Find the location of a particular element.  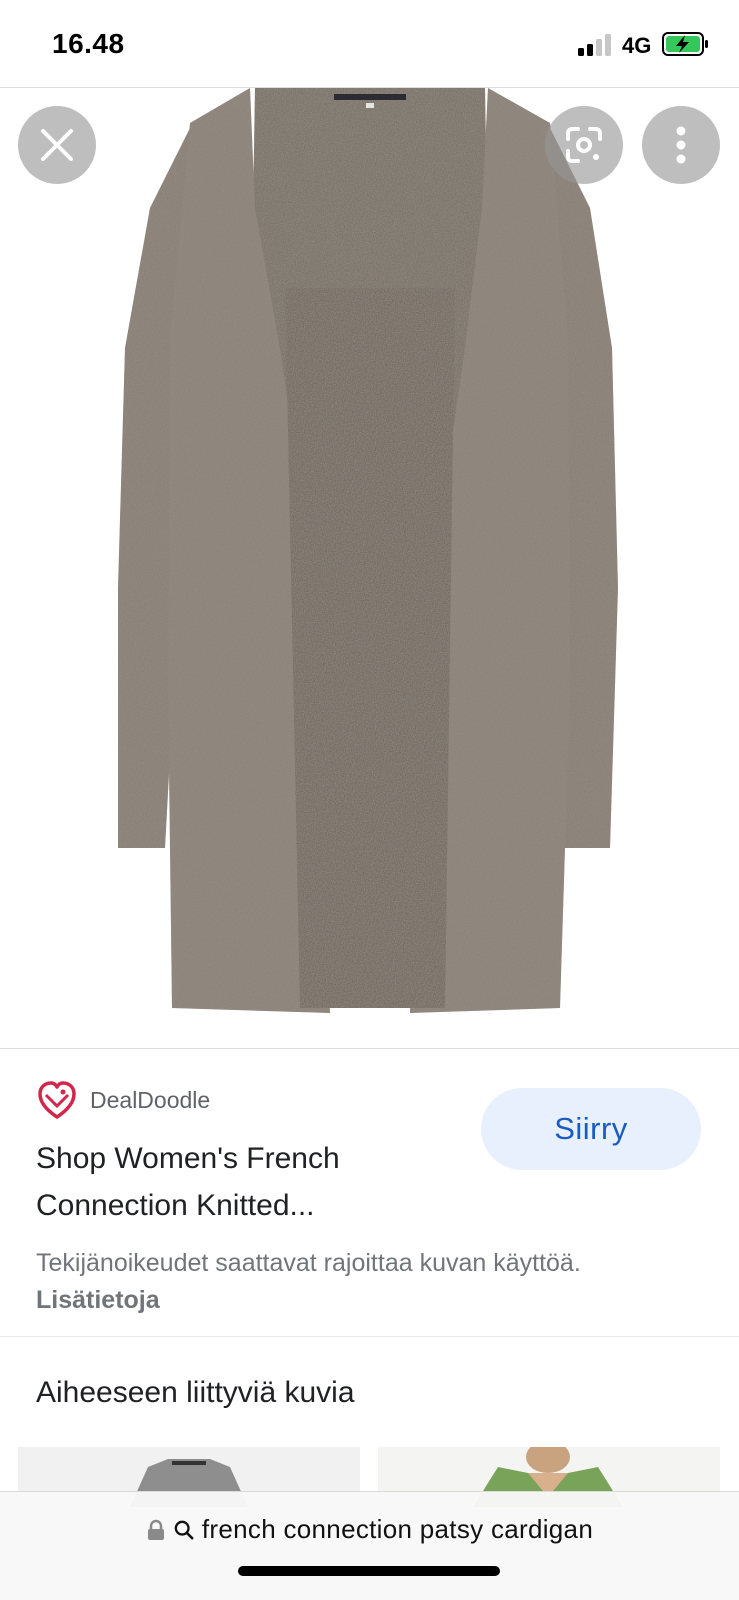

close-icon is located at coordinates (57, 145).